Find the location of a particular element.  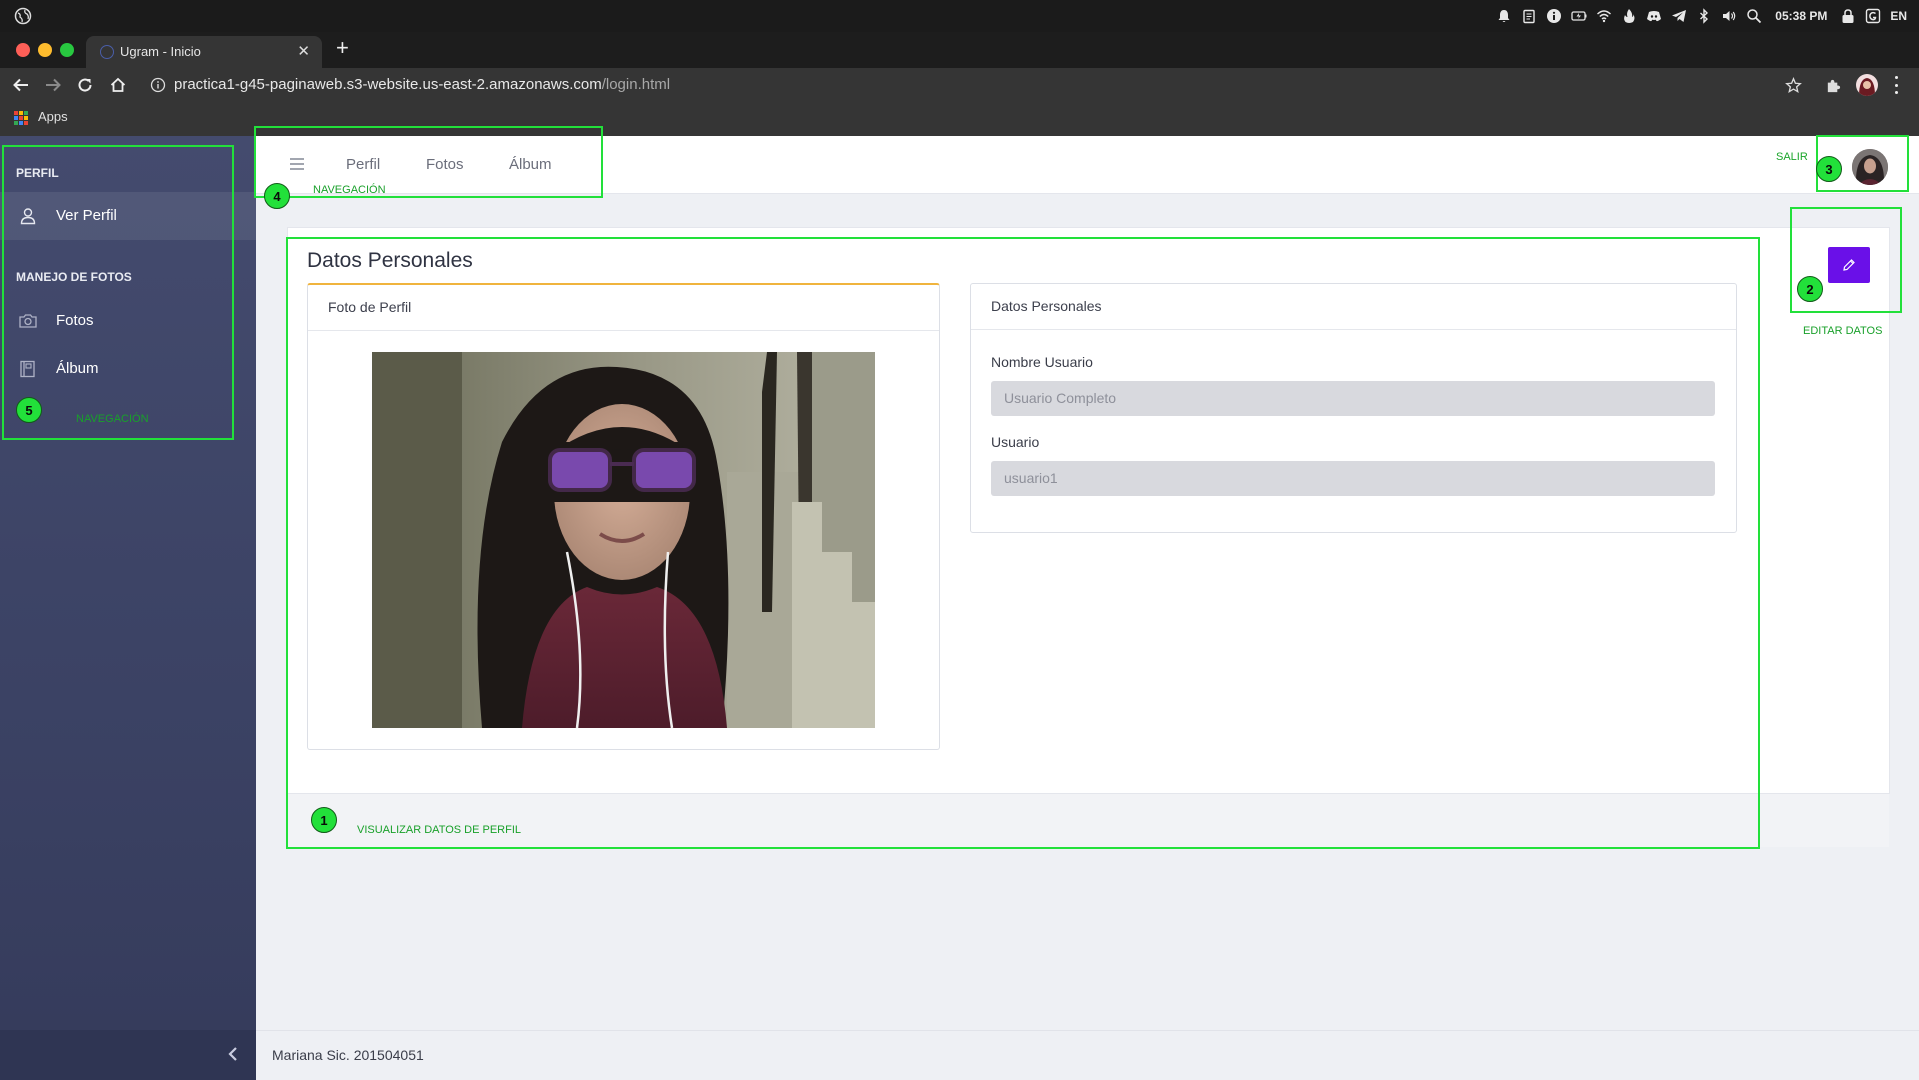

sidebar-section-profile: PERFIL is located at coordinates (37, 173).